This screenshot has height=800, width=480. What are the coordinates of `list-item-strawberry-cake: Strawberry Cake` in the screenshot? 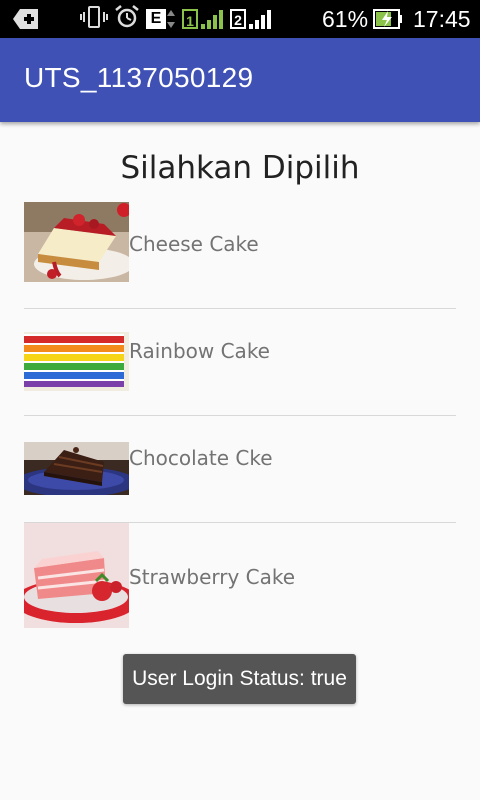 It's located at (240, 576).